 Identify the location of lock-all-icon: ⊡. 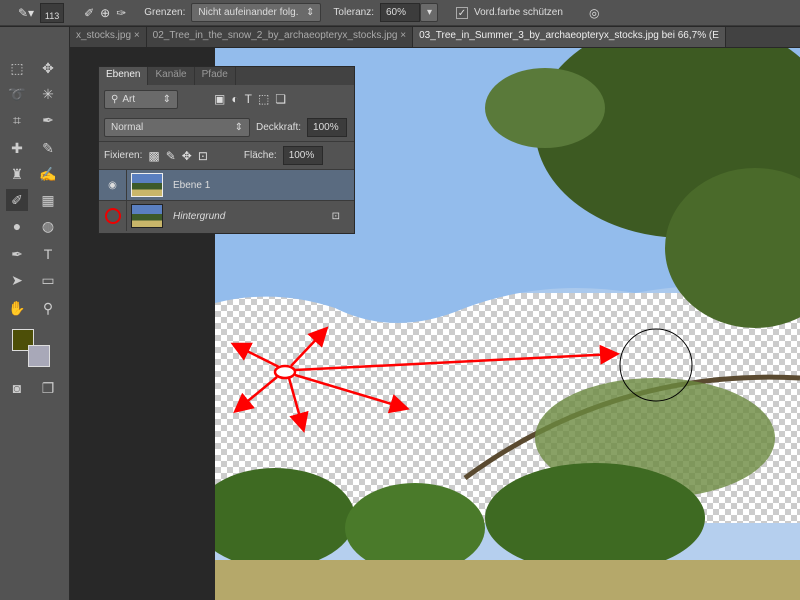
(203, 156).